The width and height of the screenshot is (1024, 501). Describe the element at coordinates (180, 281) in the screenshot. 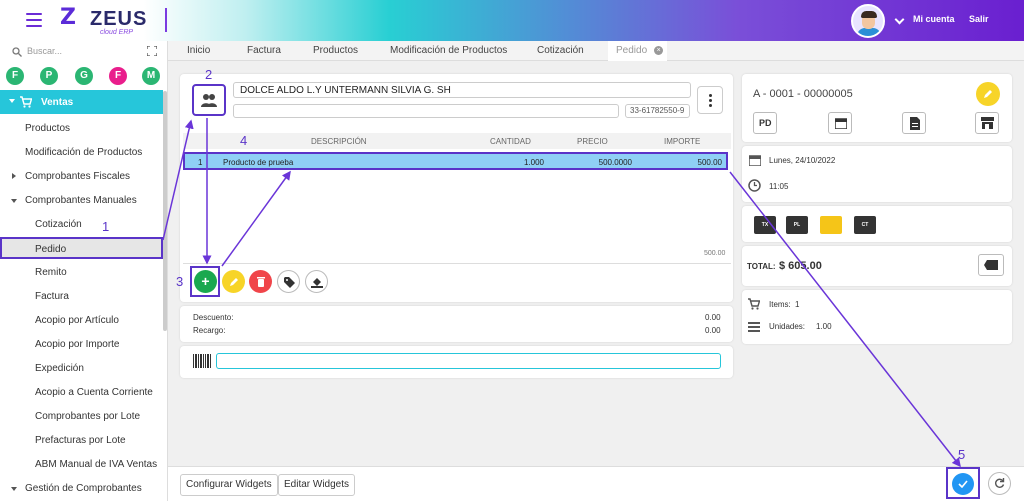

I see `annotation-3: 3` at that location.